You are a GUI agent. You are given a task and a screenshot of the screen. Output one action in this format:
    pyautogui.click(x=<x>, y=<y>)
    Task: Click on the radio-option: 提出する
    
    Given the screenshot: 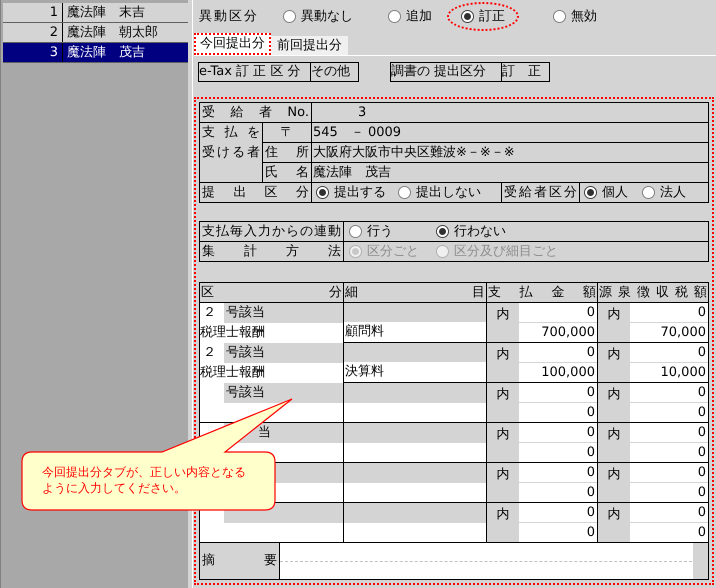 What is the action you would take?
    pyautogui.click(x=351, y=192)
    